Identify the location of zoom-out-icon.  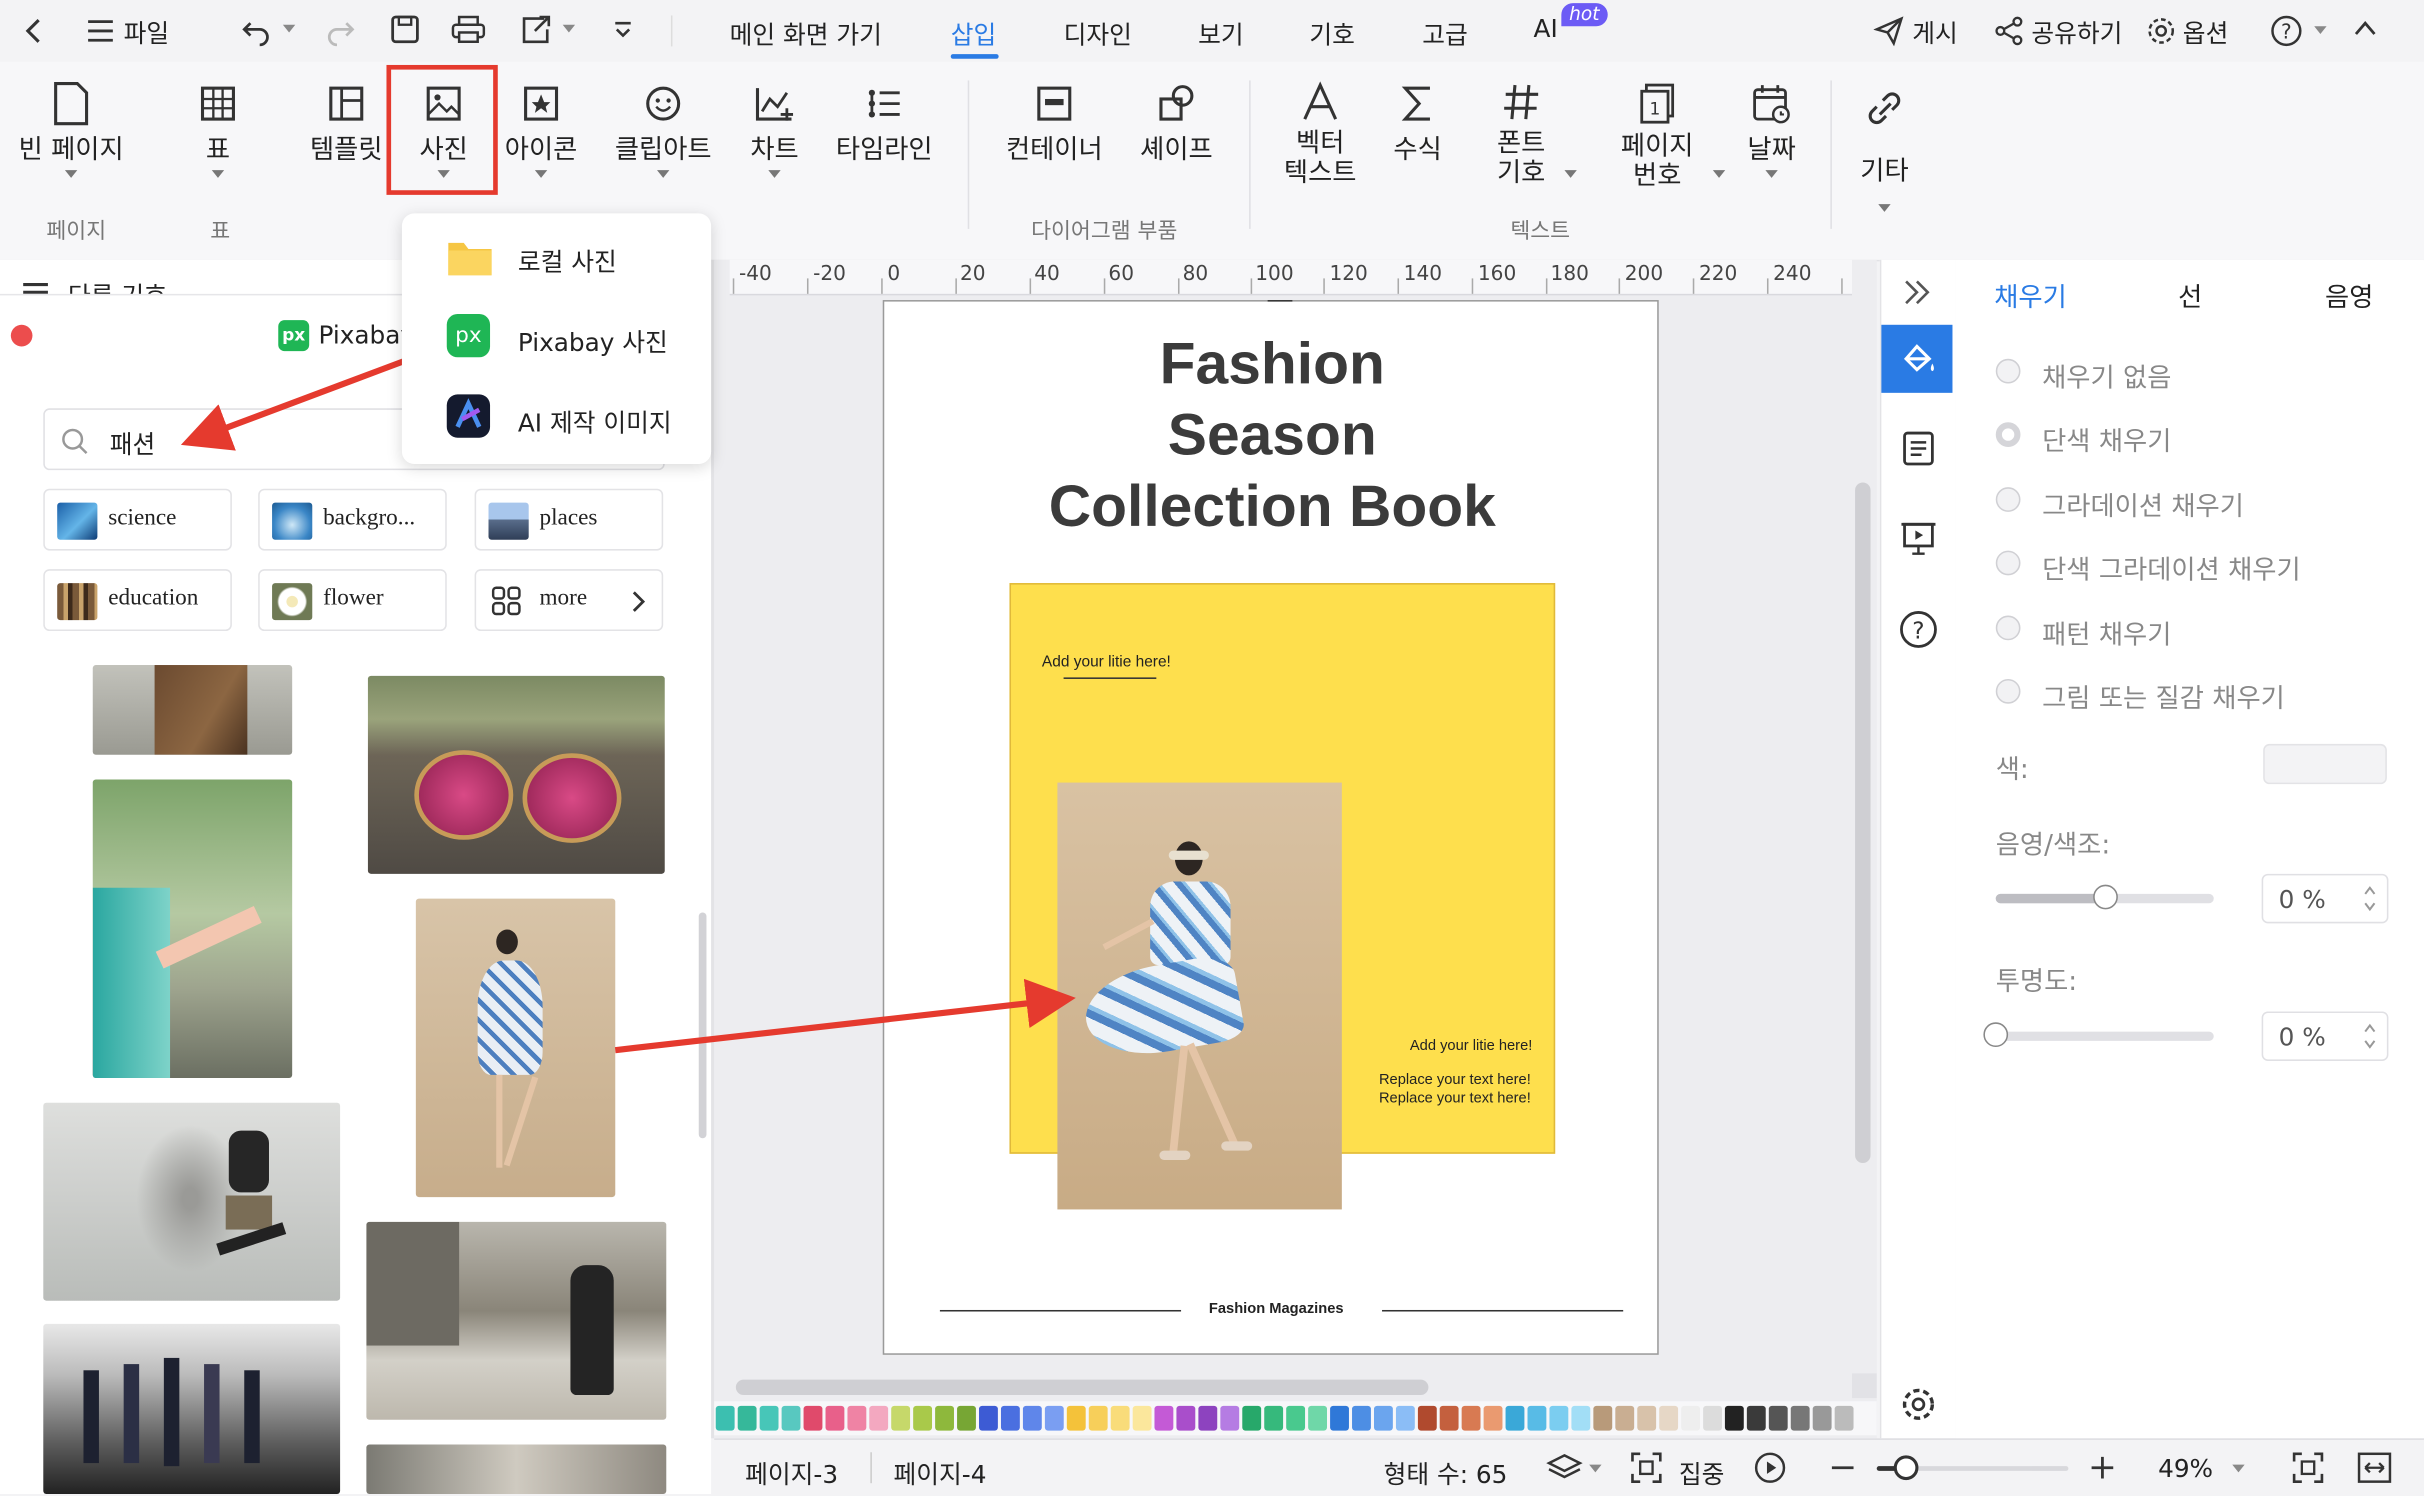
(1842, 1468).